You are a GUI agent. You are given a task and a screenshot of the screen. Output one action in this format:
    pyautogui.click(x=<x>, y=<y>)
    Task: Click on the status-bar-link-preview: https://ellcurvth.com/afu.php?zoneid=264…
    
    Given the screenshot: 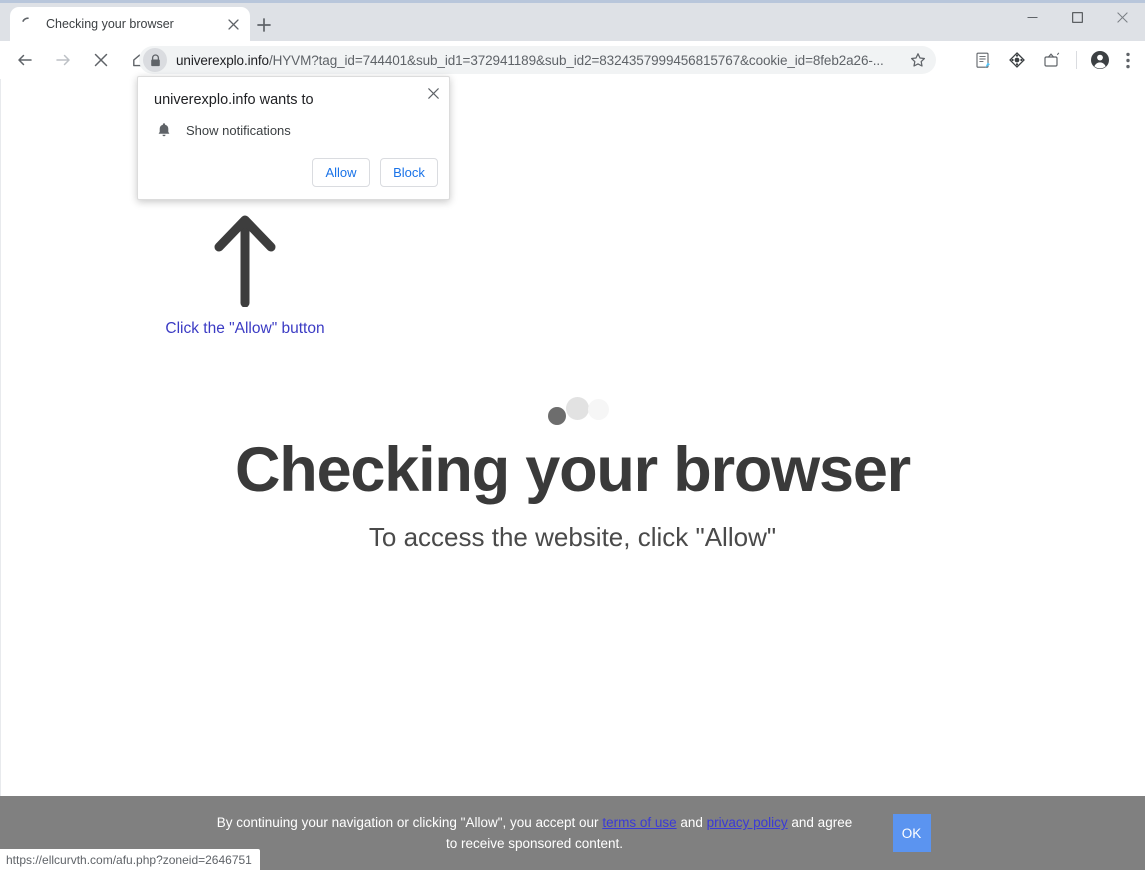 What is the action you would take?
    pyautogui.click(x=130, y=859)
    